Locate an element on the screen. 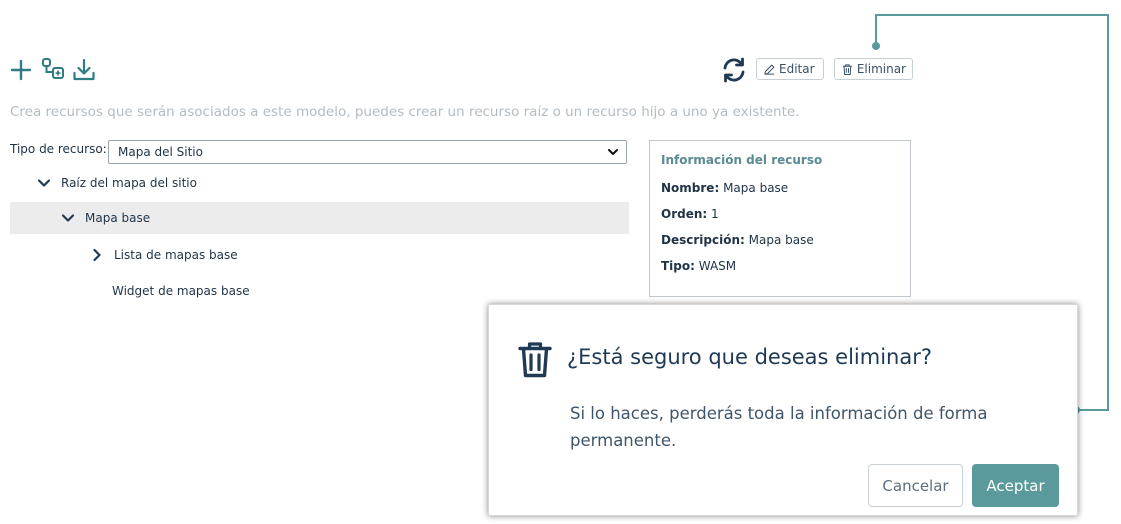 This screenshot has height=524, width=1121. add-child-resource-icon is located at coordinates (53, 70).